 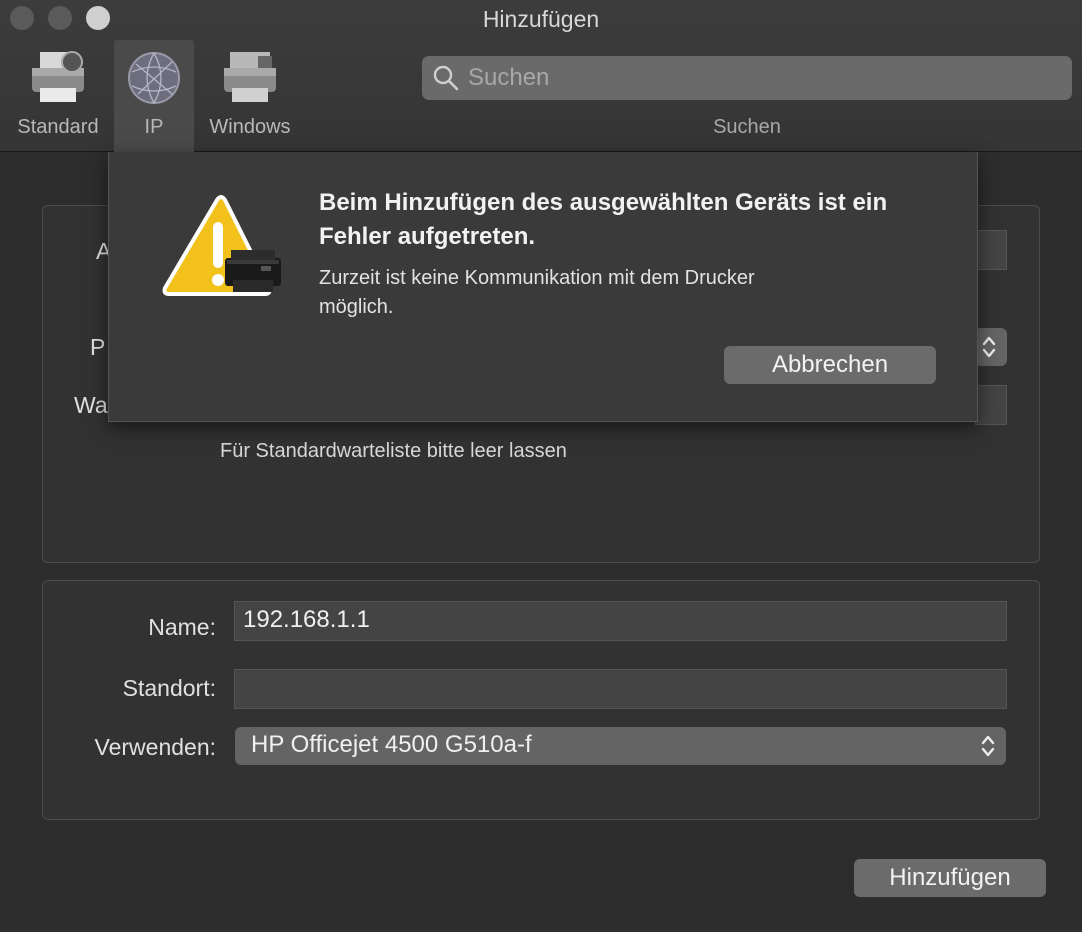 I want to click on search-field, so click(x=747, y=78).